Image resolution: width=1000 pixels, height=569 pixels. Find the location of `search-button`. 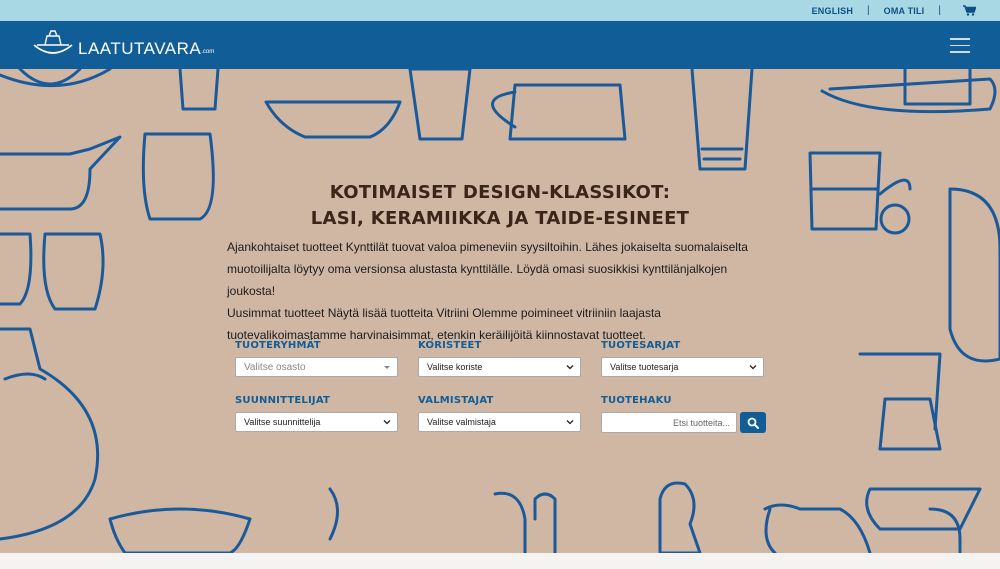

search-button is located at coordinates (753, 422).